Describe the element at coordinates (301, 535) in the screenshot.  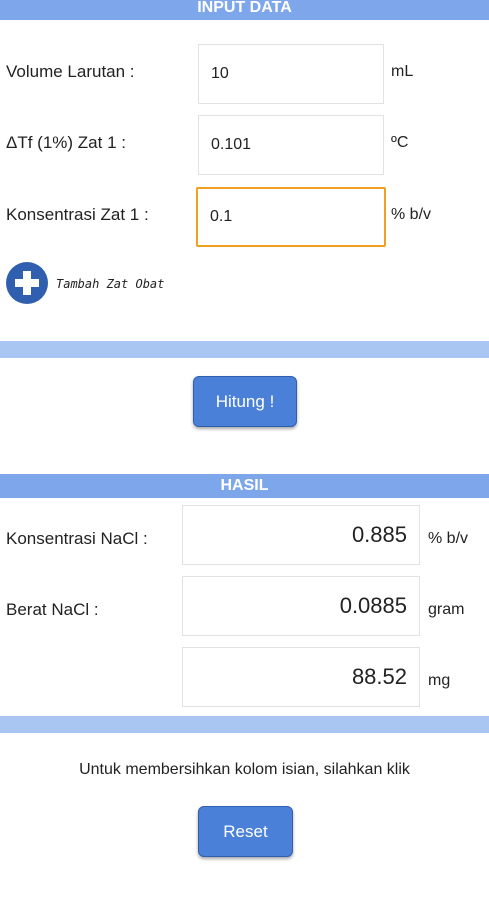
I see `nacl-concentration-value: 0.885` at that location.